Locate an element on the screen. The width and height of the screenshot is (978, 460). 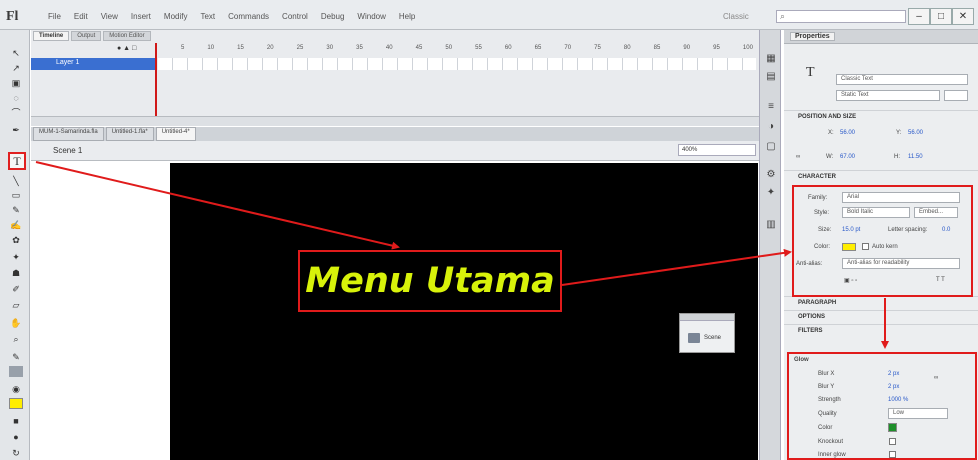
scene-panel-label: Scene is located at coordinates (713, 338).